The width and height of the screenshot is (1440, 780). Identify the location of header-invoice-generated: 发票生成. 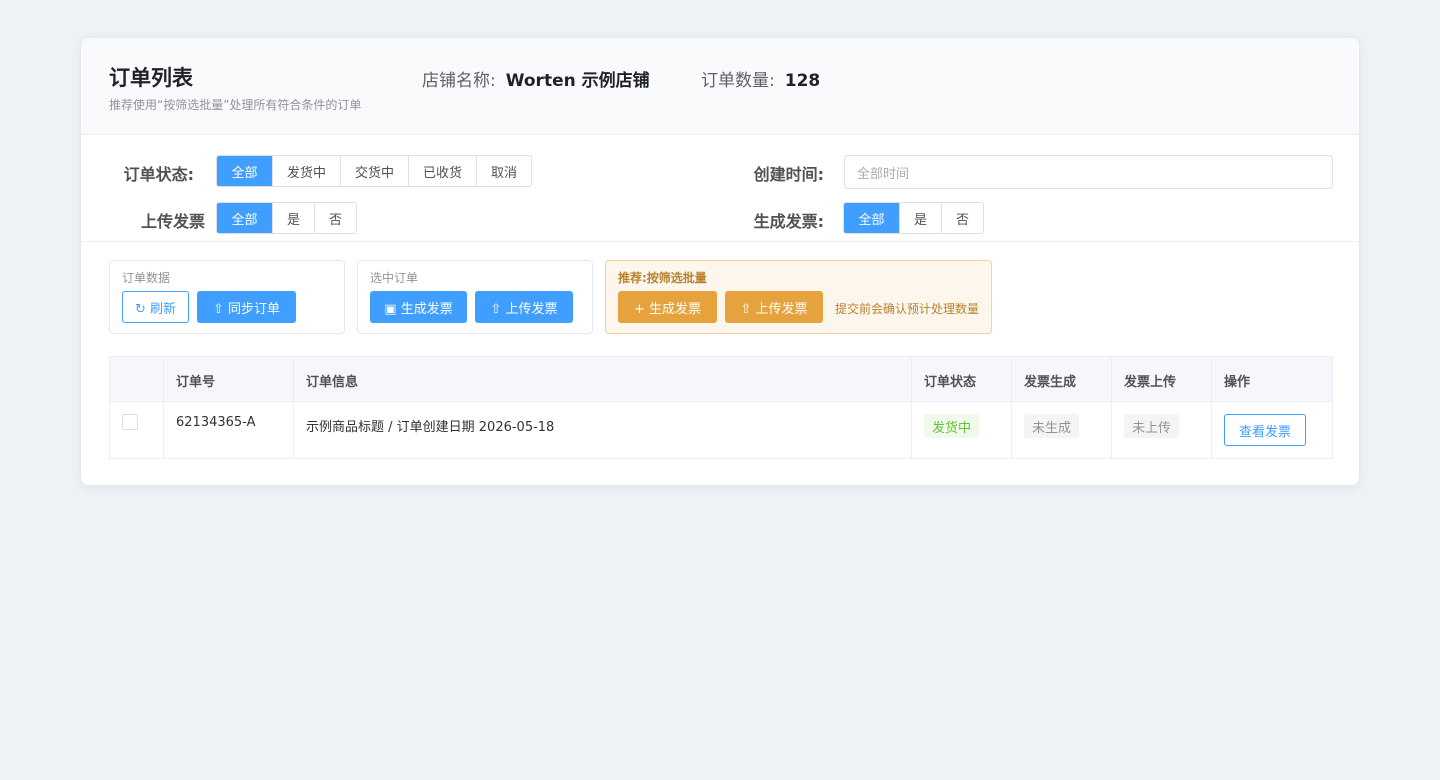
(1050, 382).